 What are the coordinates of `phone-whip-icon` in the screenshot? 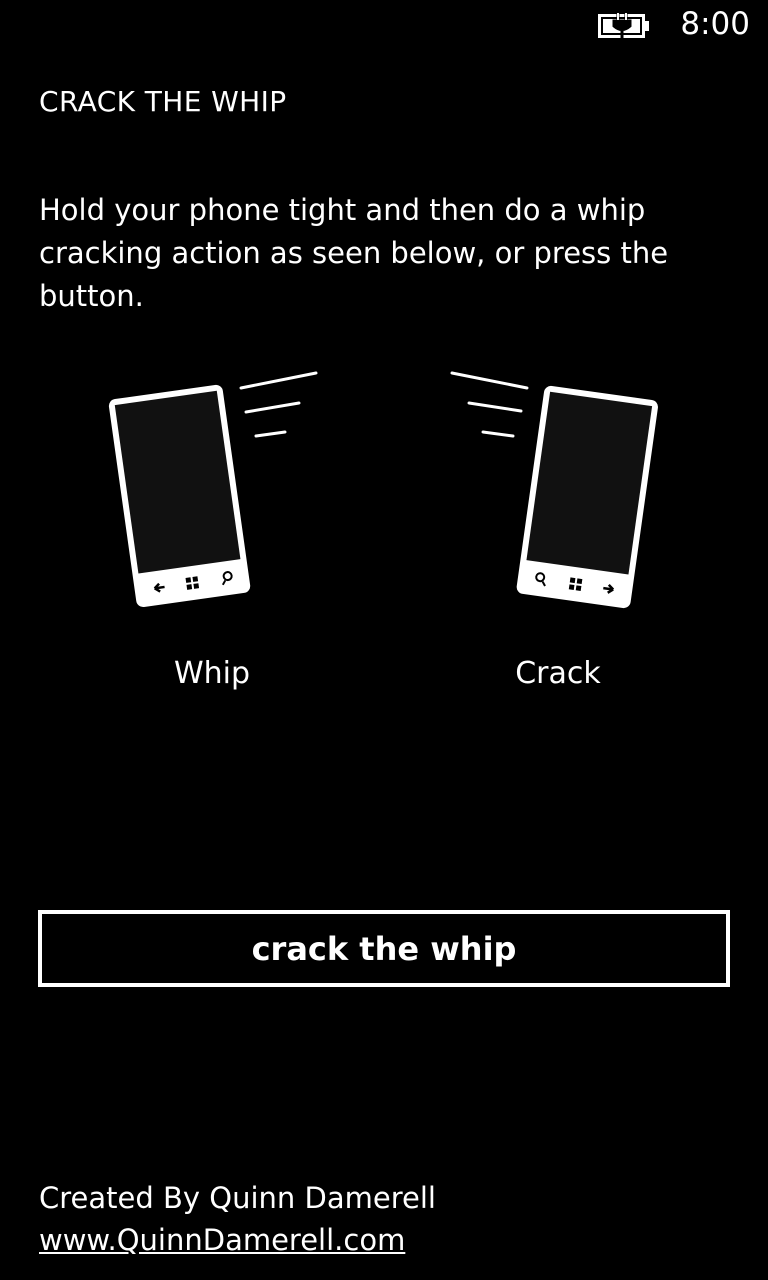 It's located at (213, 489).